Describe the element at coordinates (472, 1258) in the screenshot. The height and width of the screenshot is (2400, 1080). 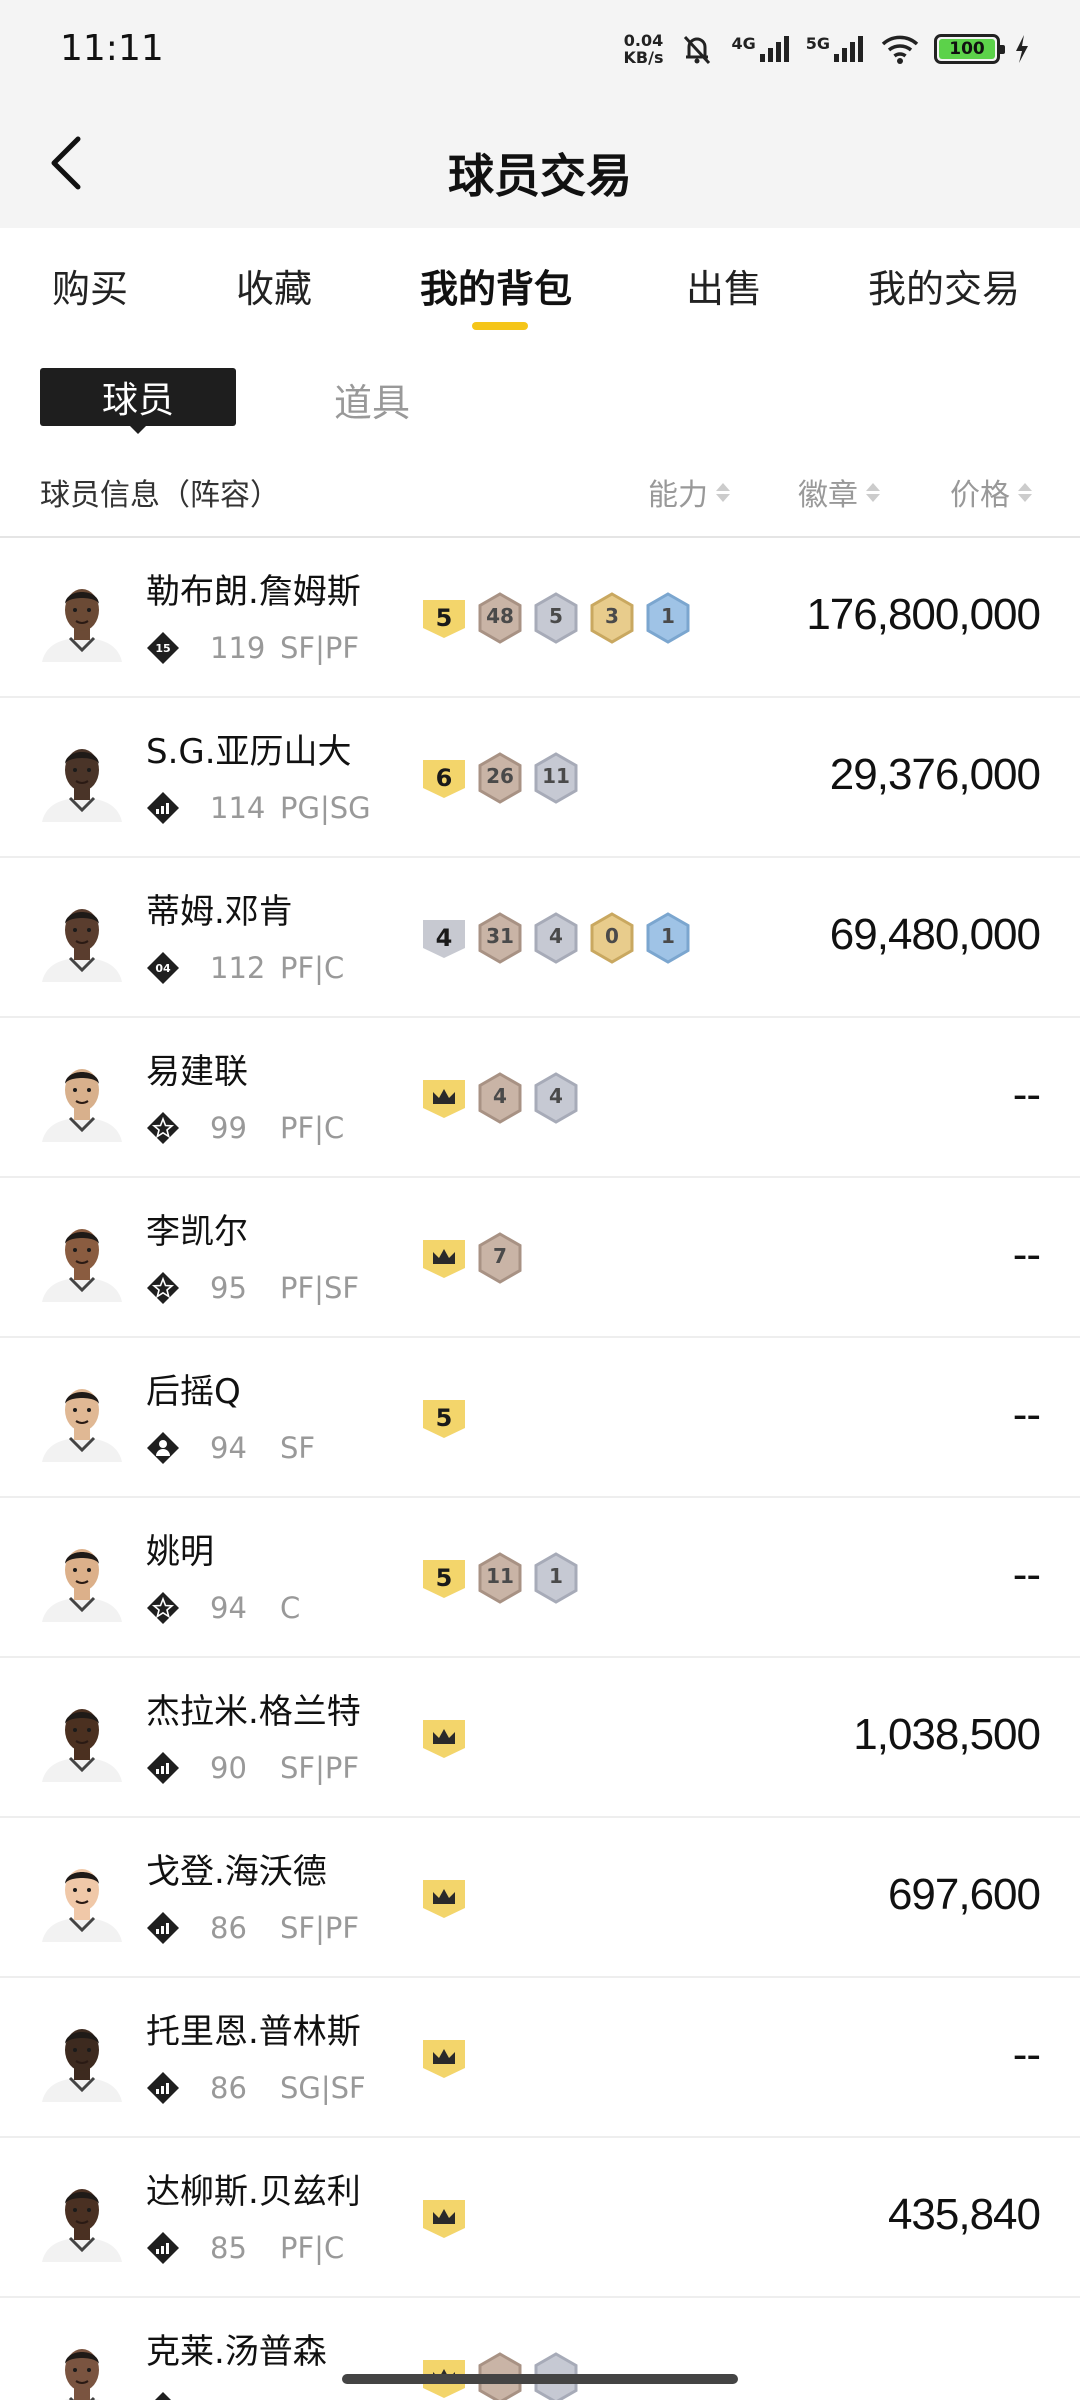
I see `player-badges: 7` at that location.